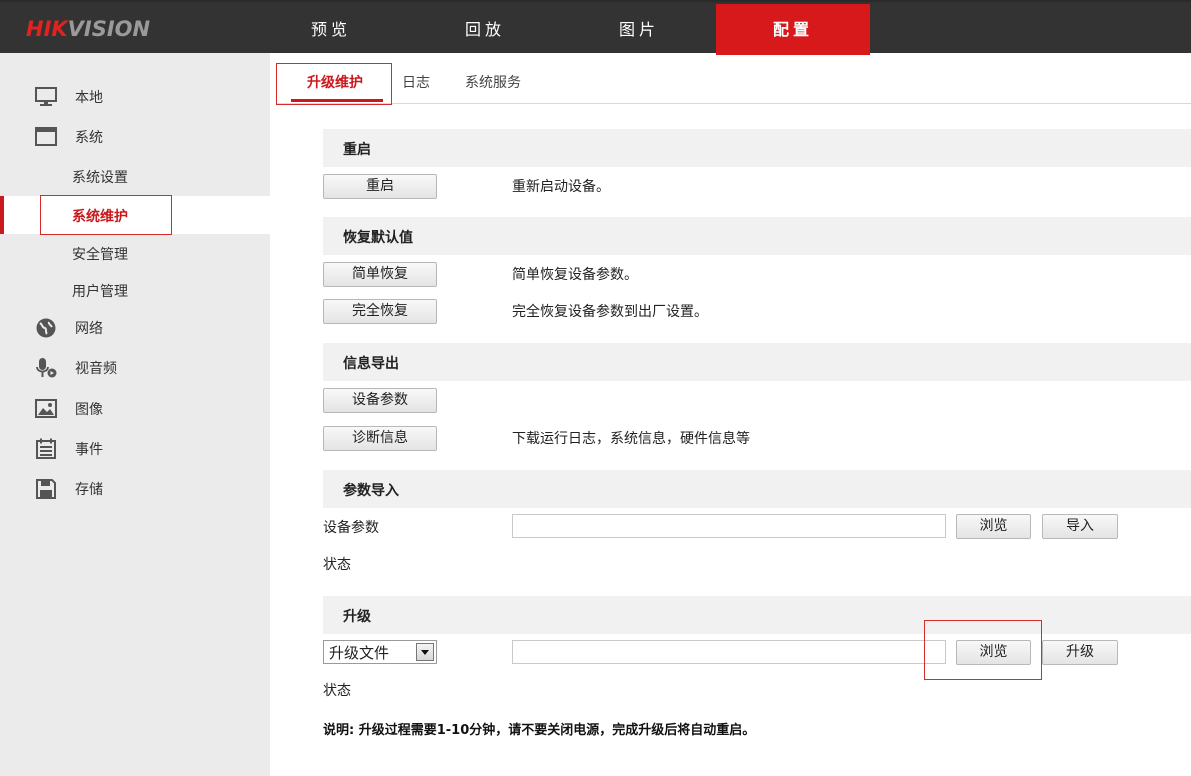  Describe the element at coordinates (89, 98) in the screenshot. I see `sidebar-item-label: 本地` at that location.